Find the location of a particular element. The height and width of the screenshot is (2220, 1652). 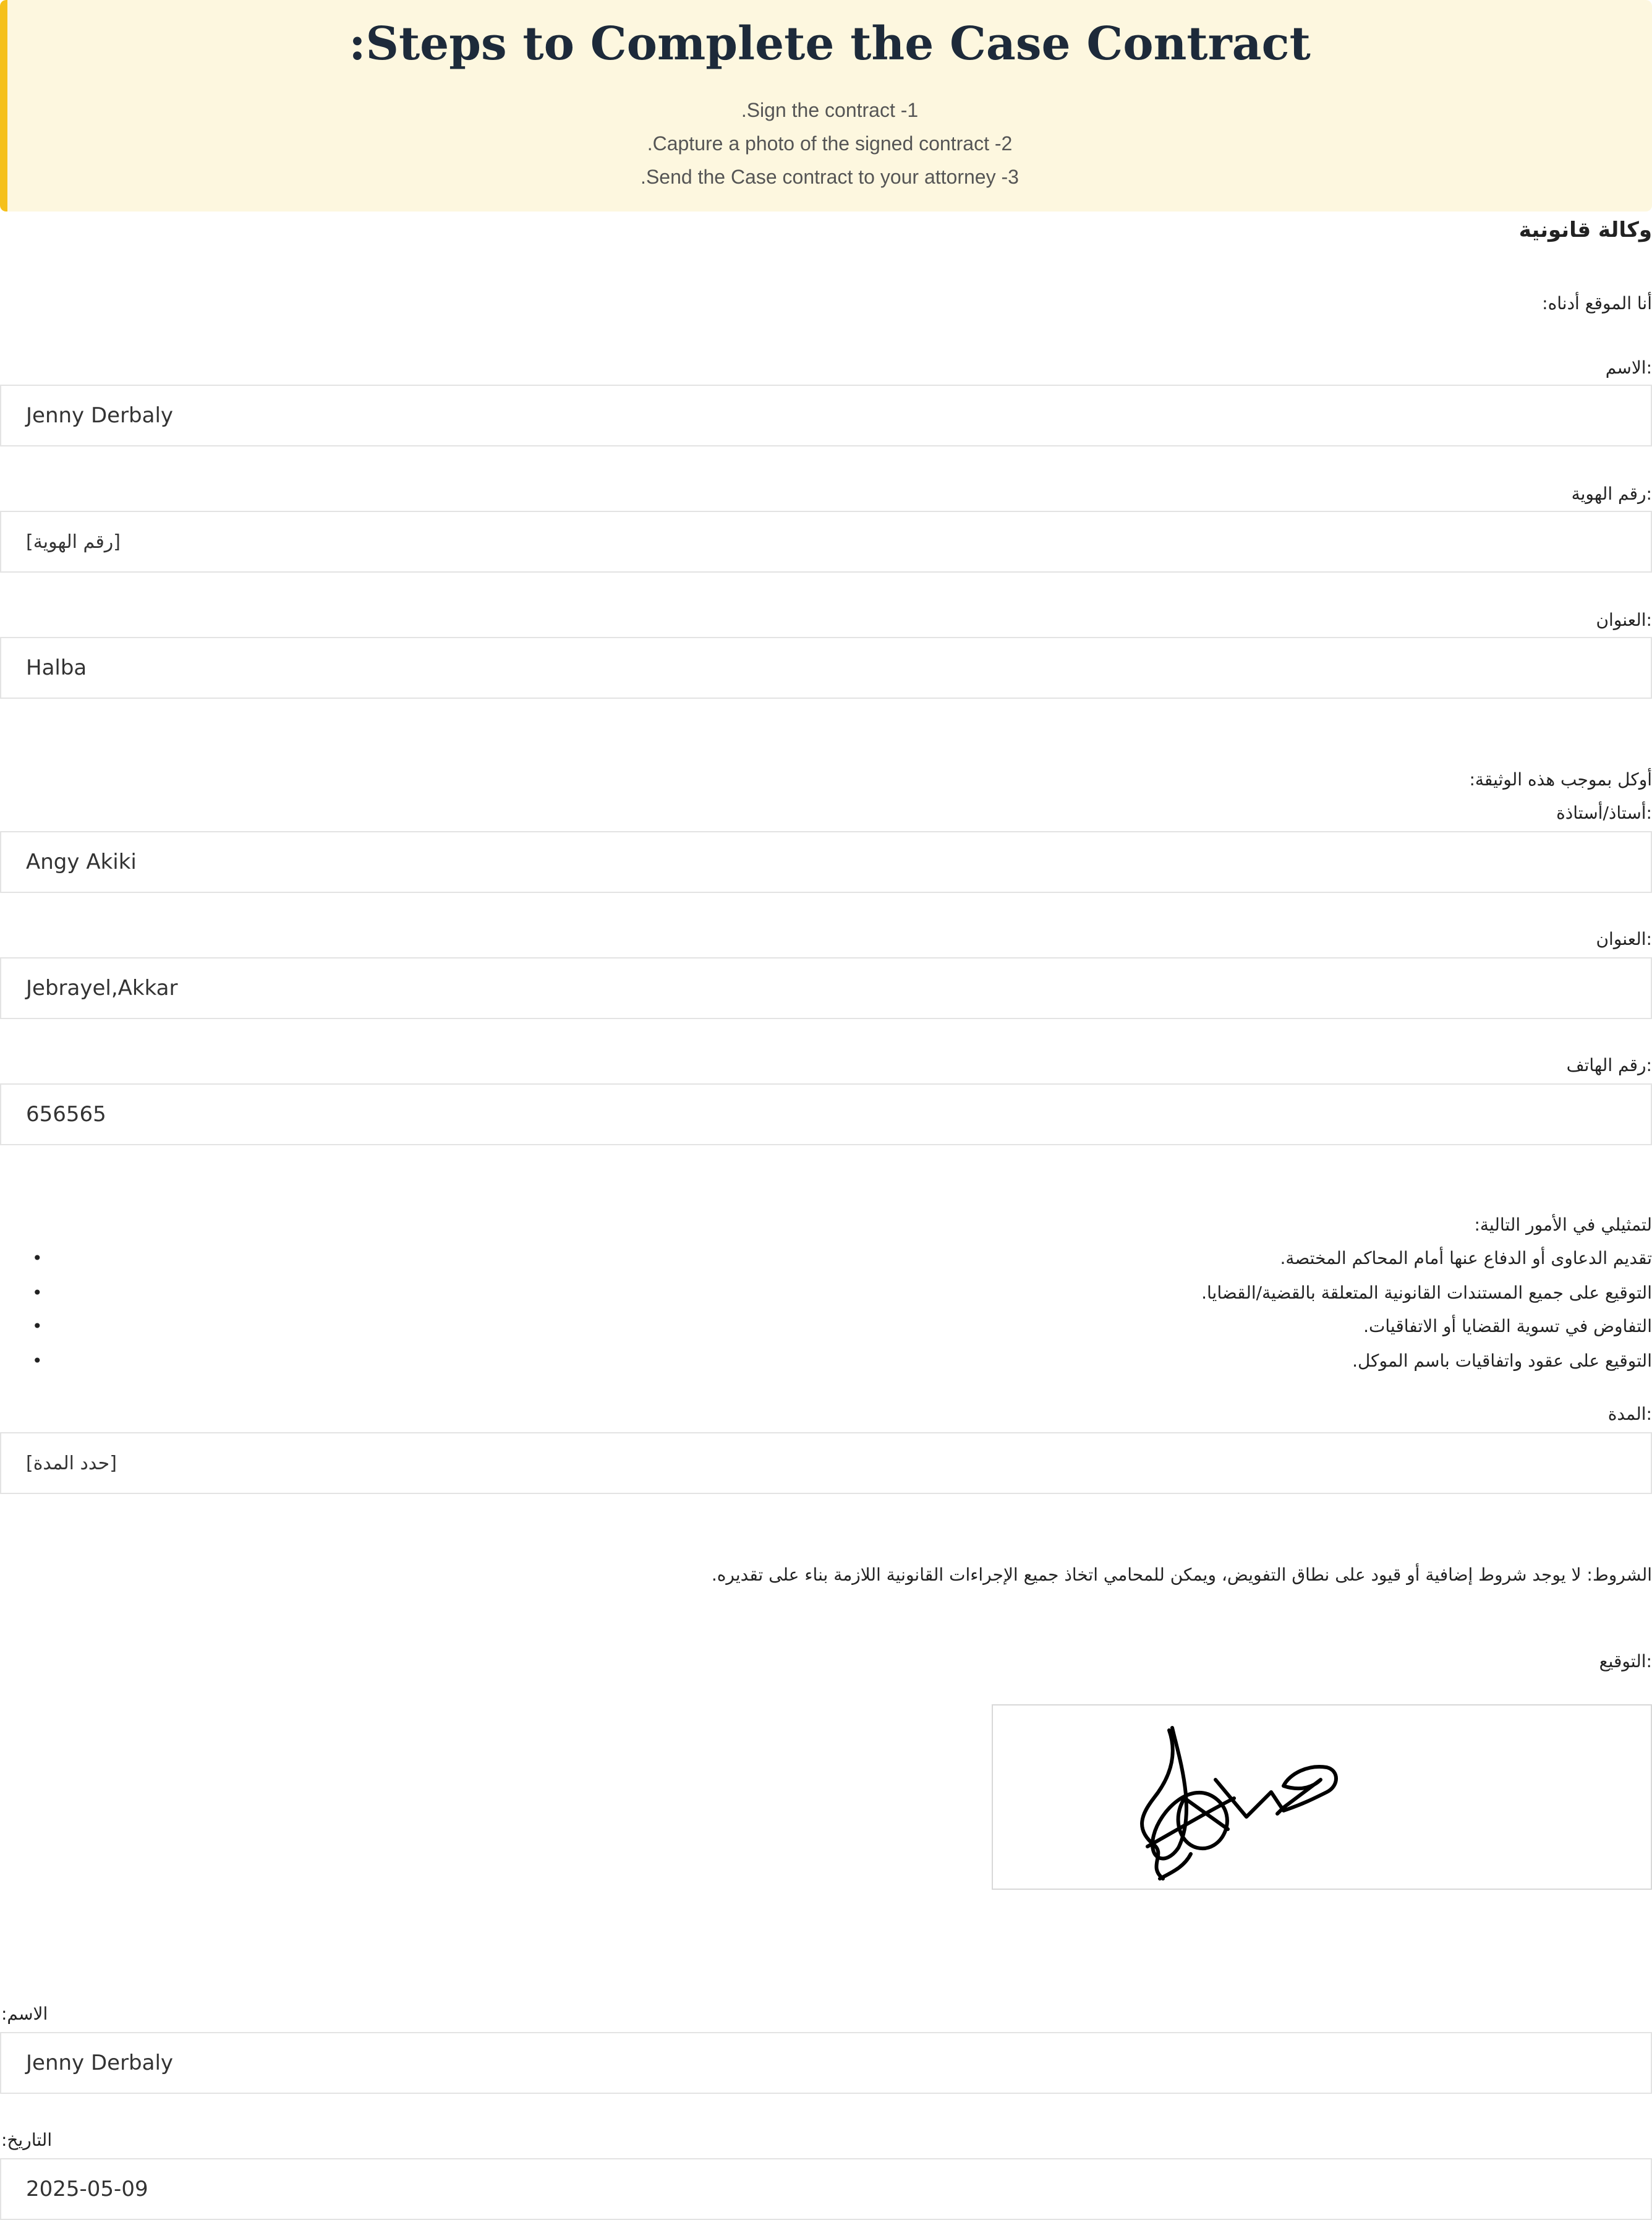

principal-address-field: Halba is located at coordinates (826, 668).